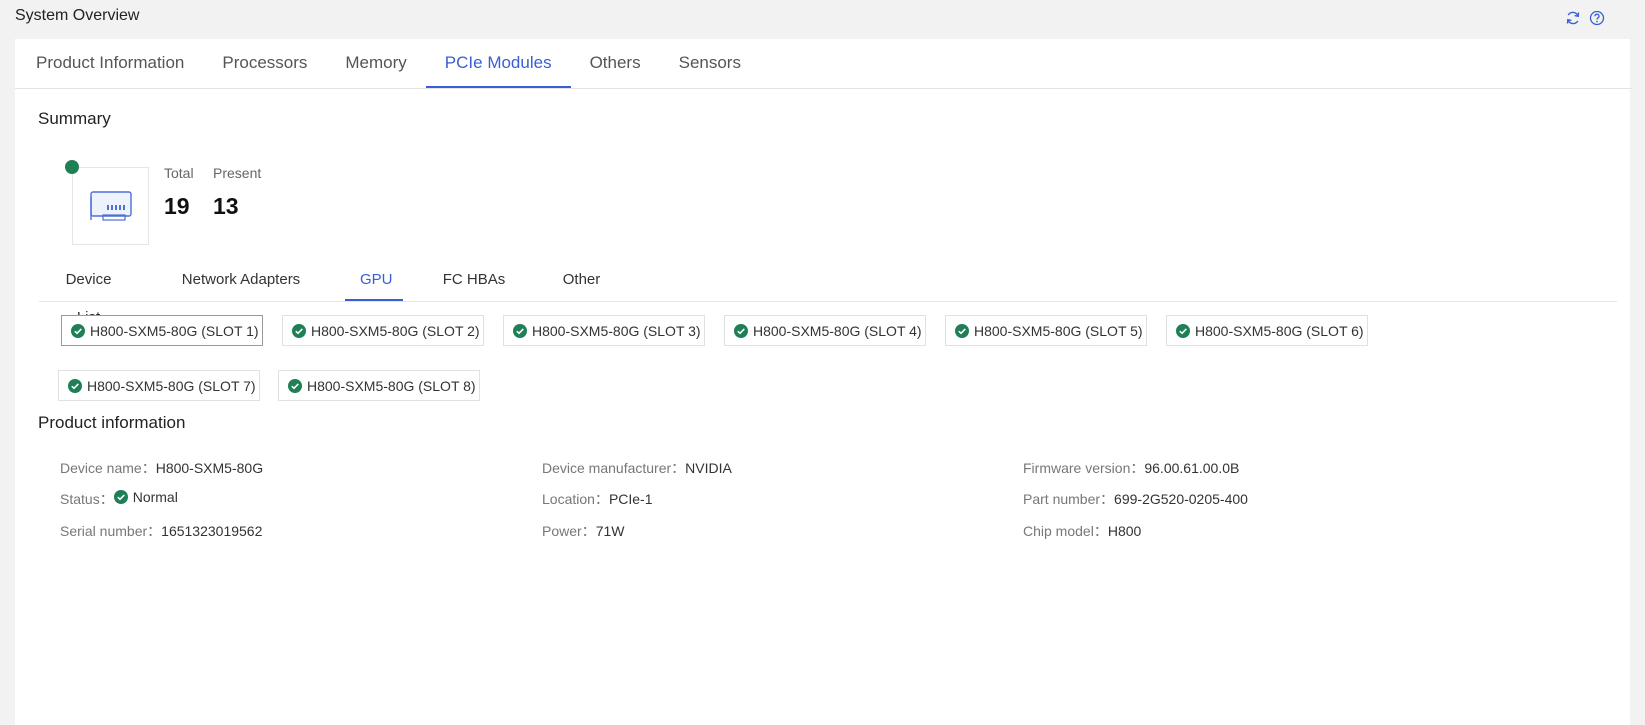  I want to click on present-value: 13, so click(226, 206).